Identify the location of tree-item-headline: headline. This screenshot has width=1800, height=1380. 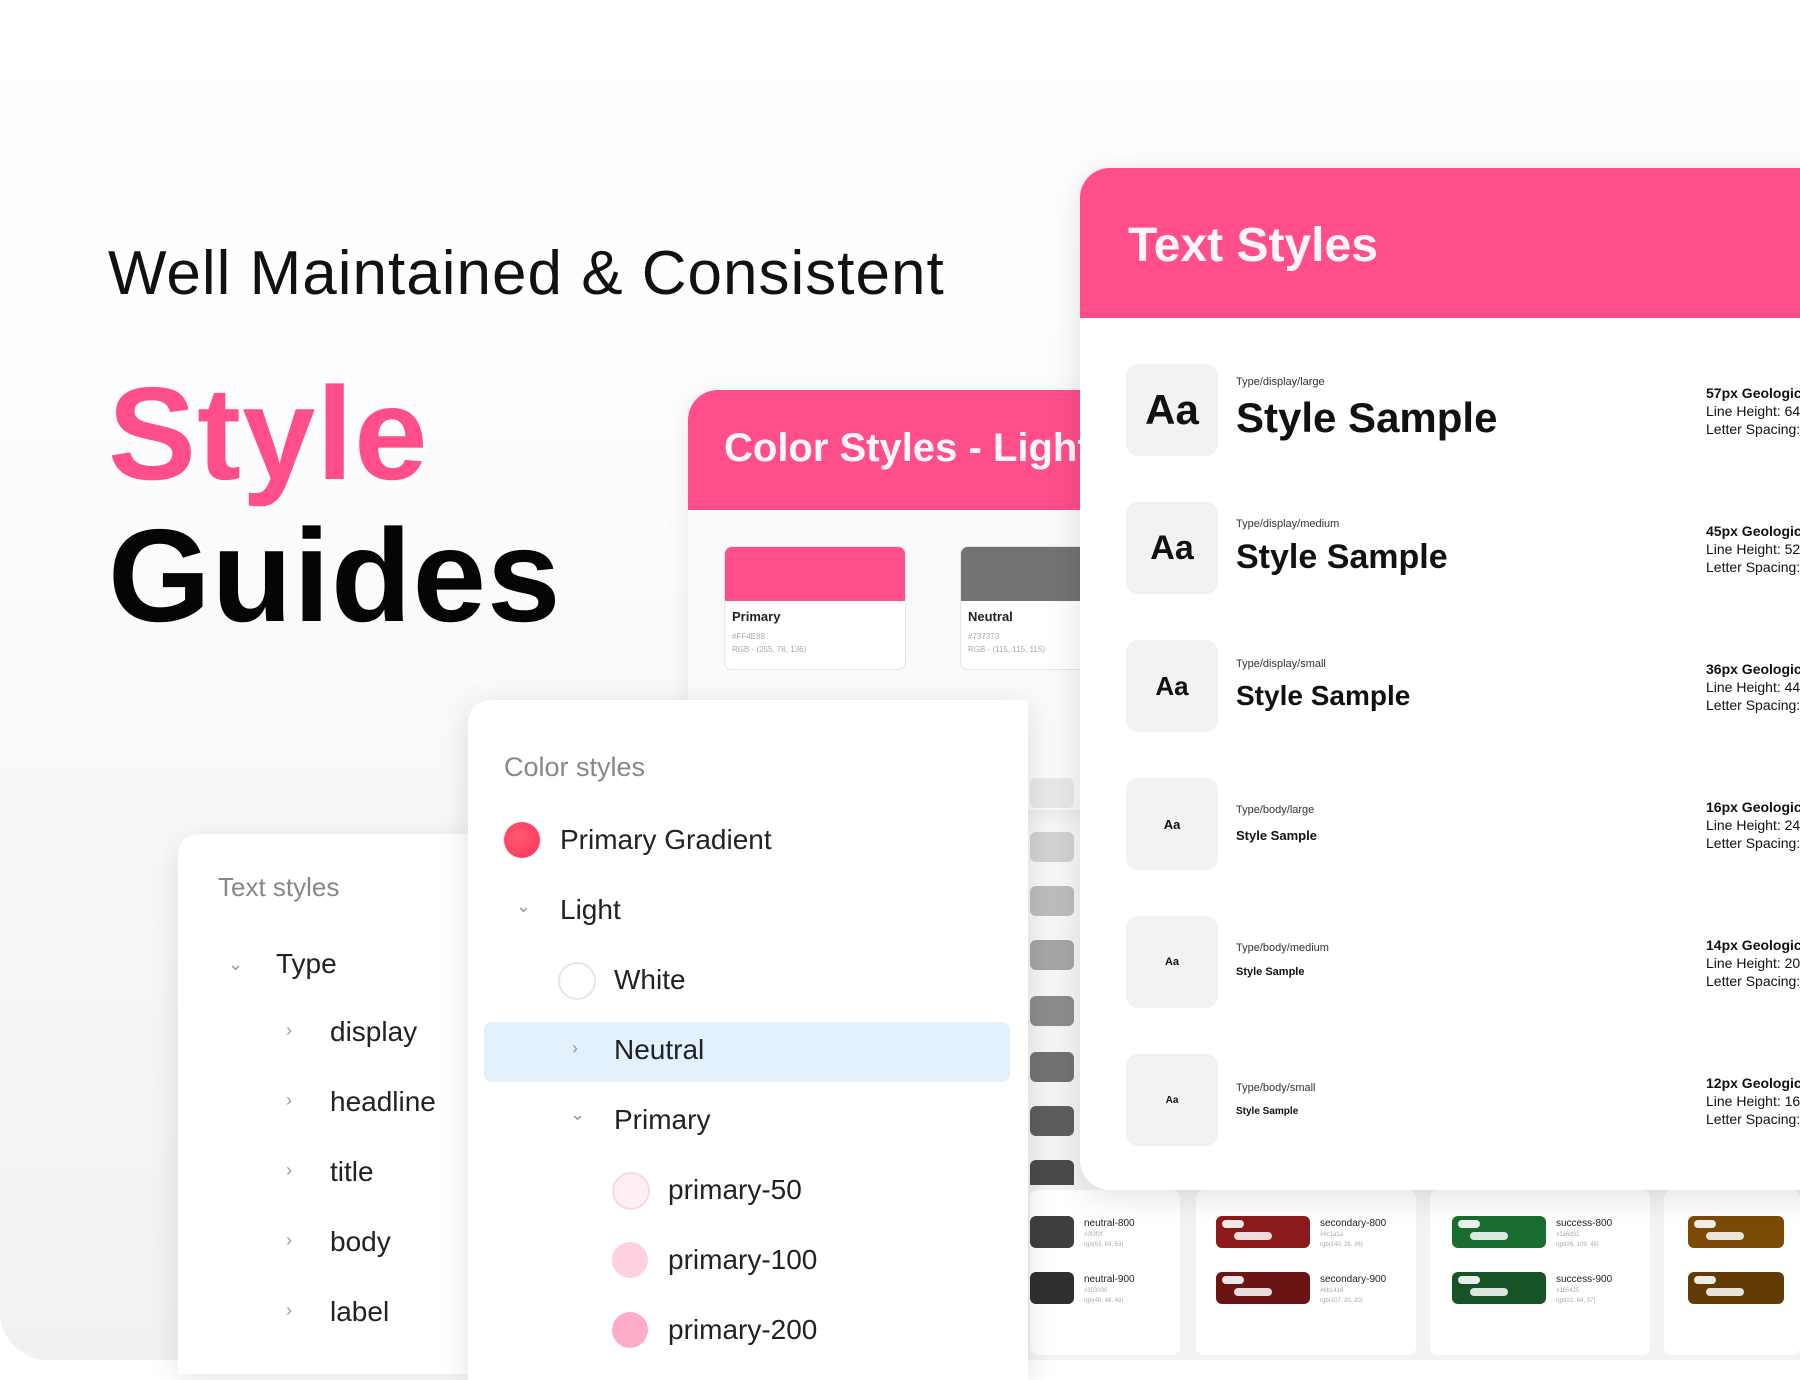
(383, 1102).